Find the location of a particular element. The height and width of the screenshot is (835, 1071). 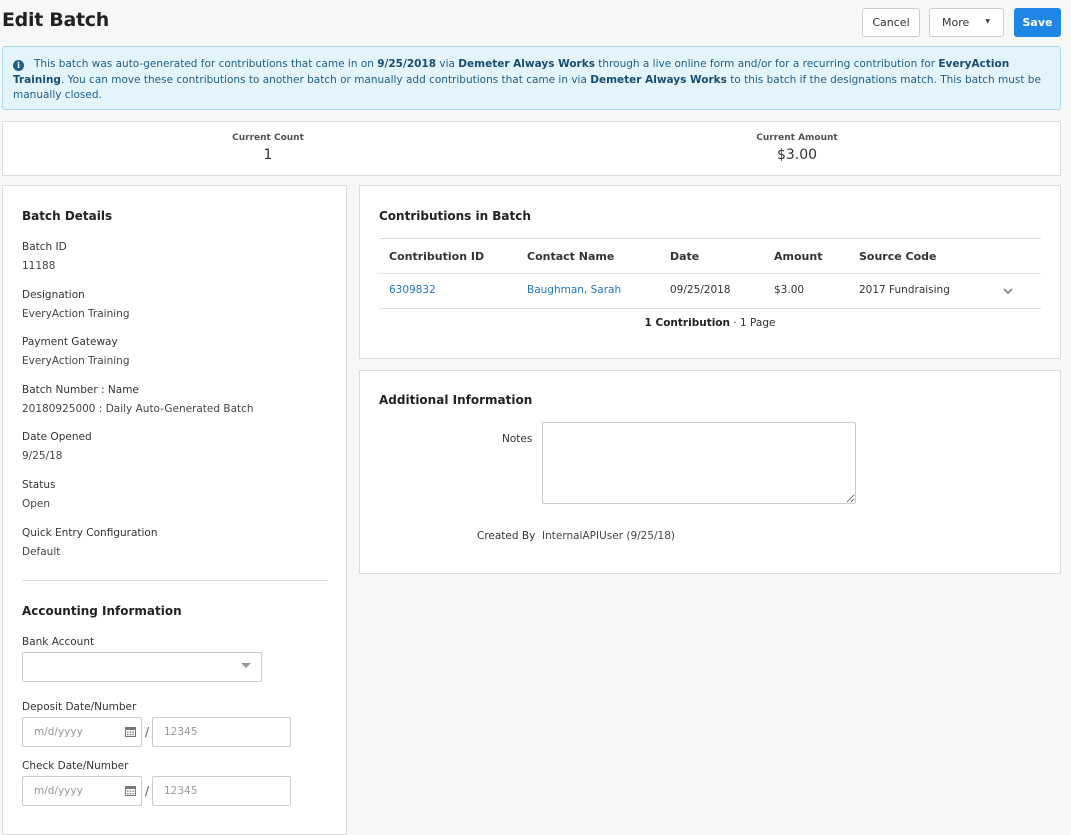

check-date-input: m/d/yyyy is located at coordinates (82, 791).